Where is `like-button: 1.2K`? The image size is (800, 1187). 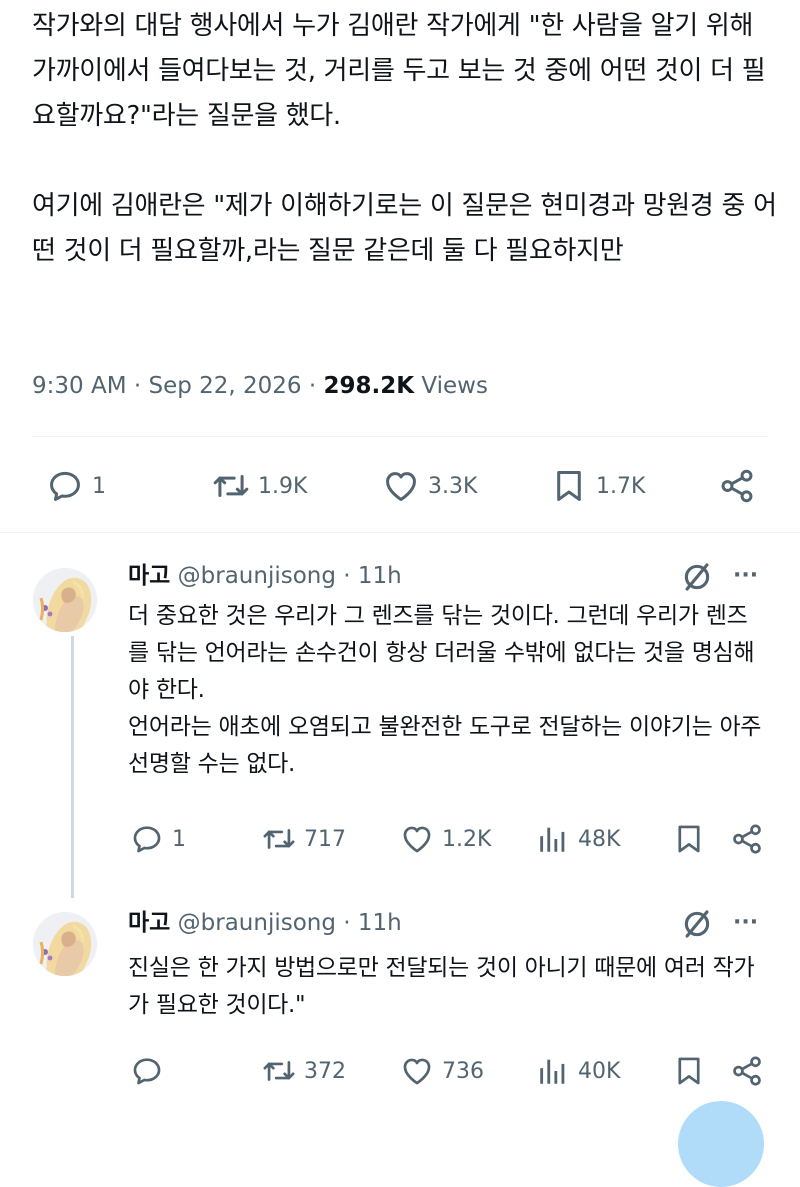 like-button: 1.2K is located at coordinates (445, 839).